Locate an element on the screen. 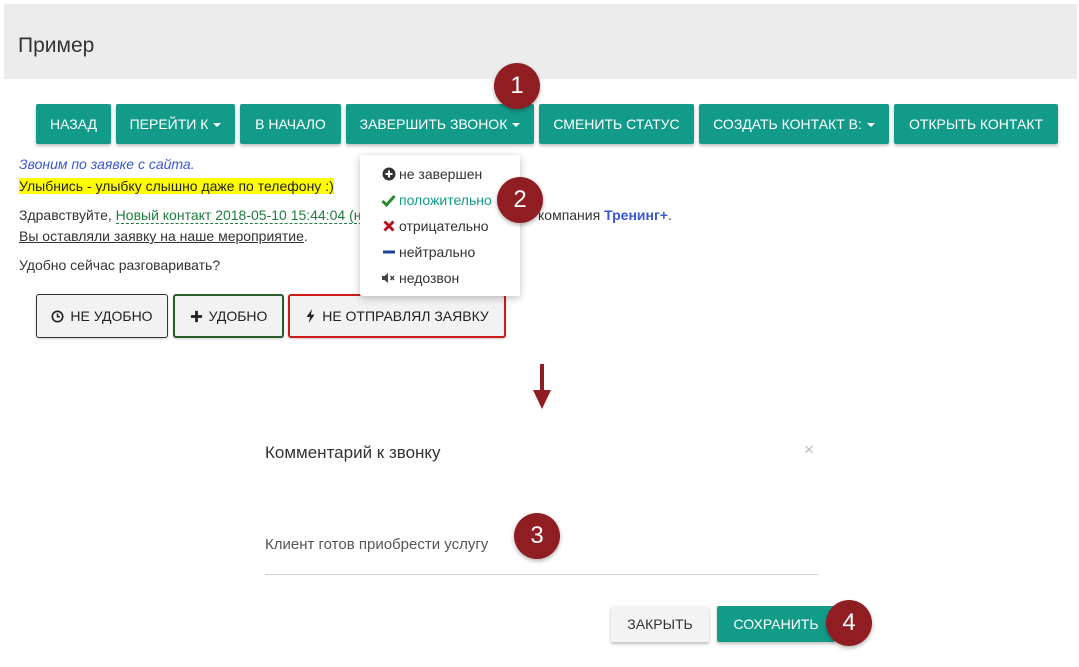  goto-button-label: Перейти к is located at coordinates (169, 124).